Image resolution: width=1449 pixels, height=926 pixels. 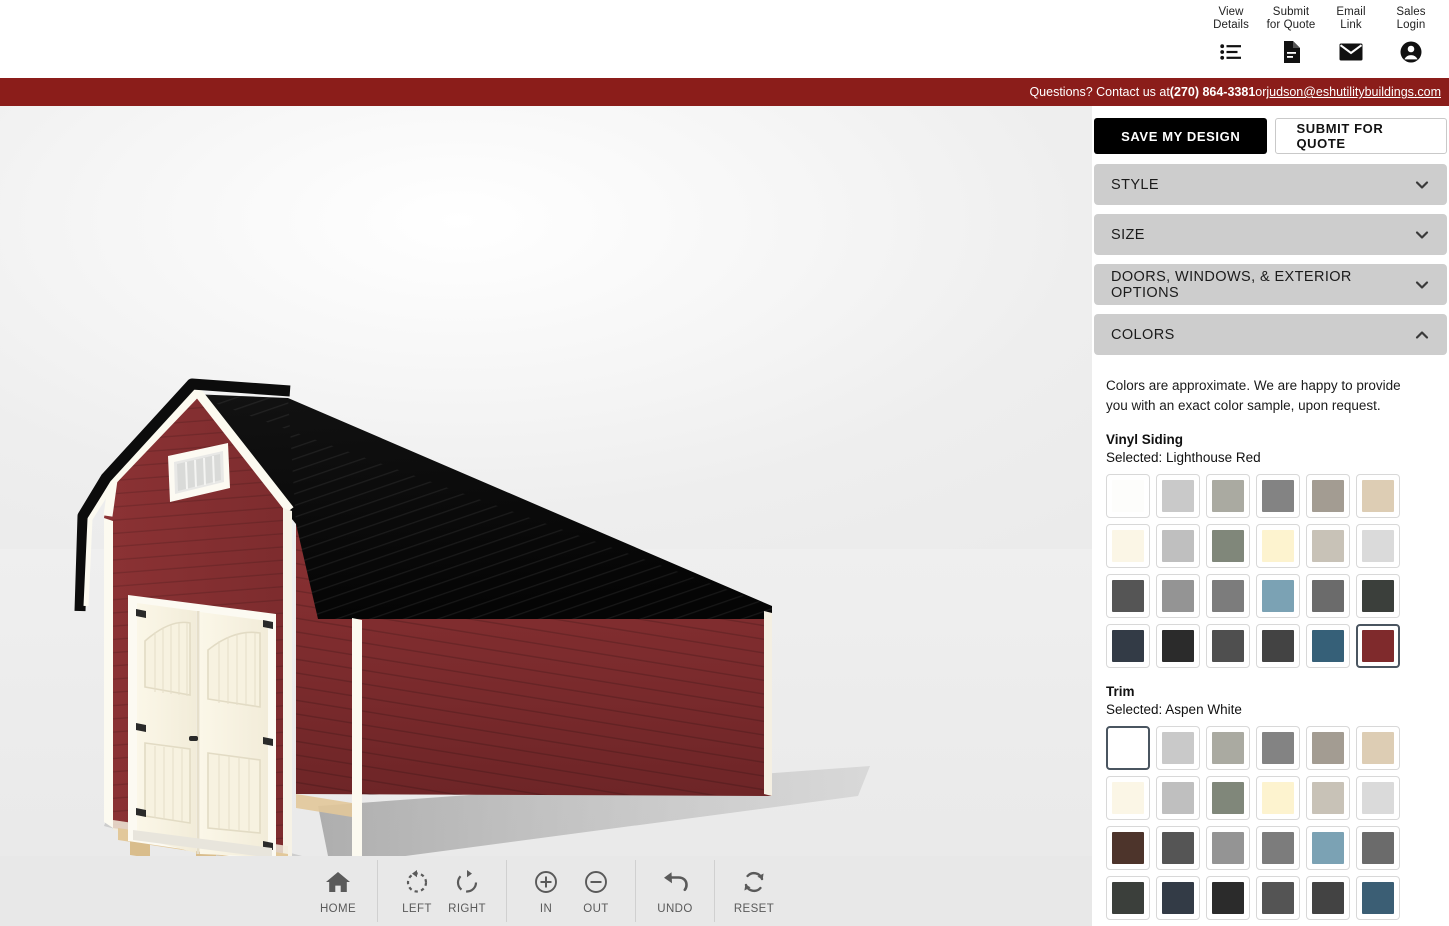 What do you see at coordinates (1422, 335) in the screenshot?
I see `chevron-up-icon` at bounding box center [1422, 335].